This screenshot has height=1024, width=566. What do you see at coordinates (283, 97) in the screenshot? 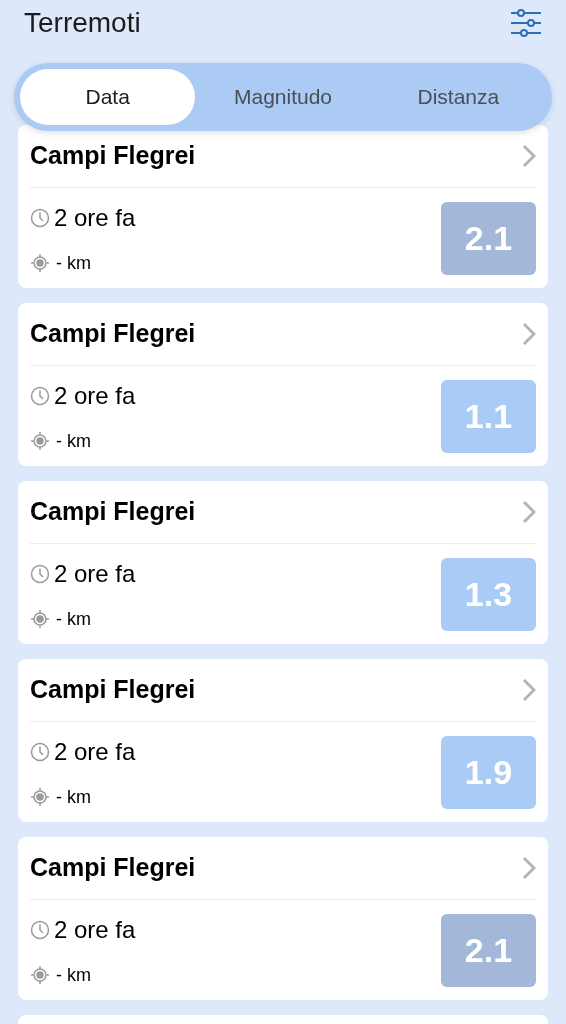
I see `sort-tab: Magnitudo` at bounding box center [283, 97].